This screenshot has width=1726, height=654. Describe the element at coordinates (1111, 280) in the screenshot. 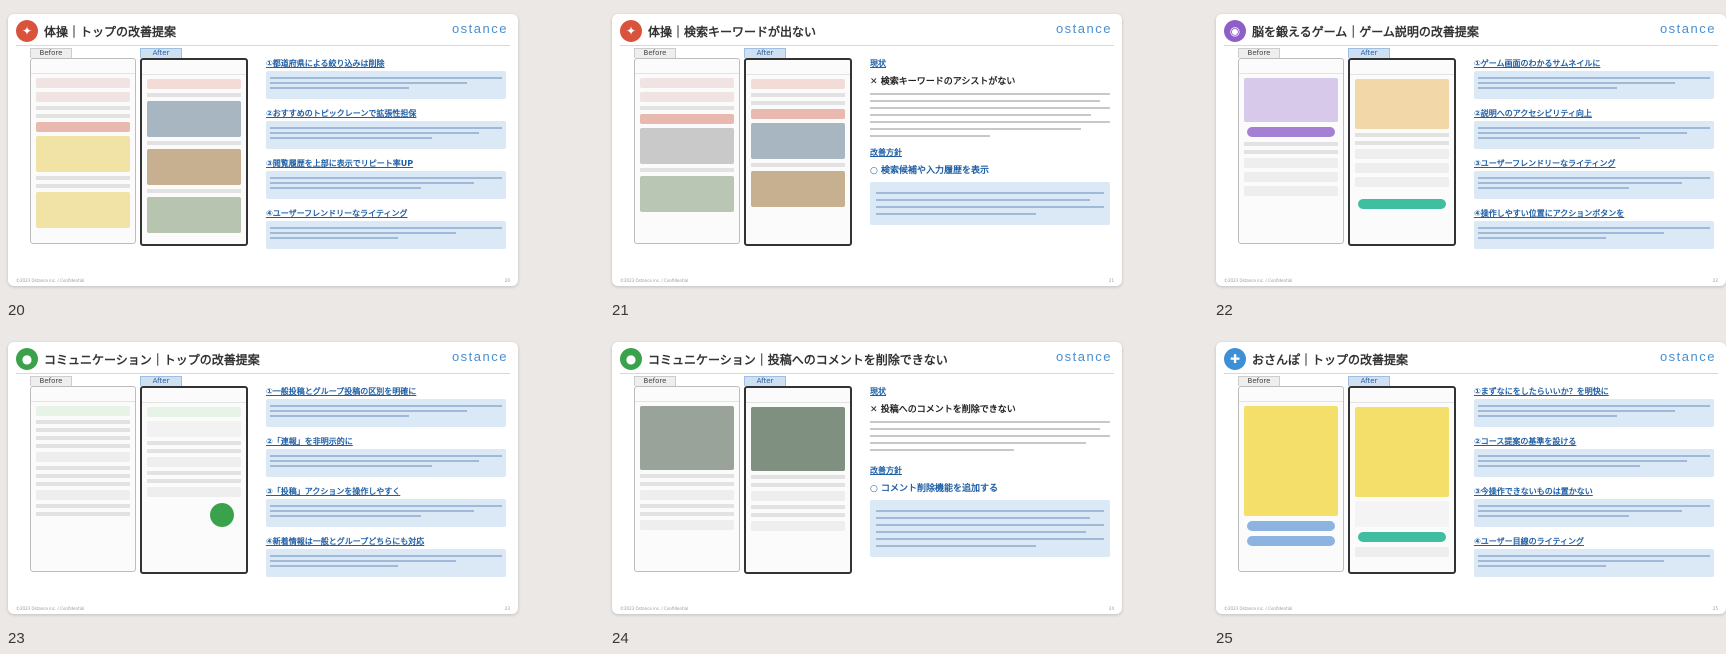

I see `page-number-small: 21` at that location.